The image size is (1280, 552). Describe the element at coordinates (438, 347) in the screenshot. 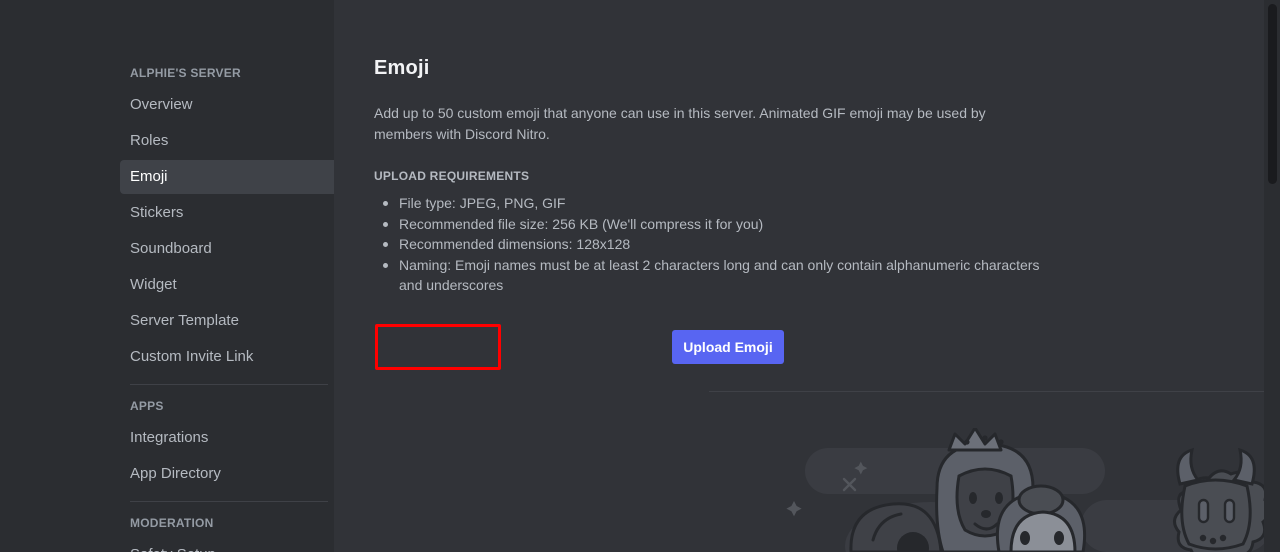

I see `annotation-highlight-box` at that location.